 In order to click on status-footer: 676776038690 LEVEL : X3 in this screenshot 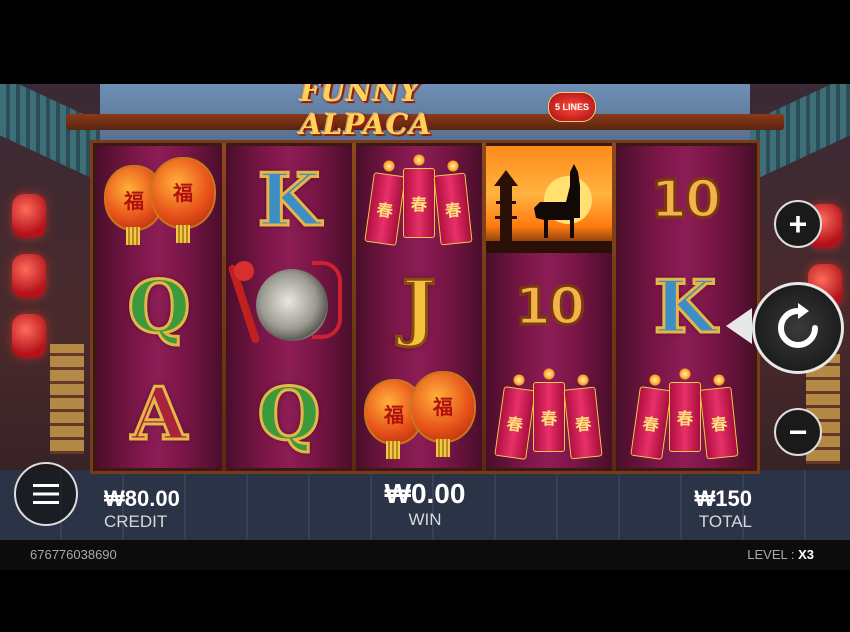, I will do `click(425, 555)`.